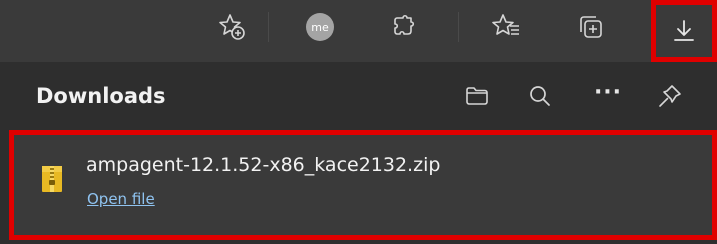 This screenshot has width=717, height=244. I want to click on zip-file-icon, so click(52, 180).